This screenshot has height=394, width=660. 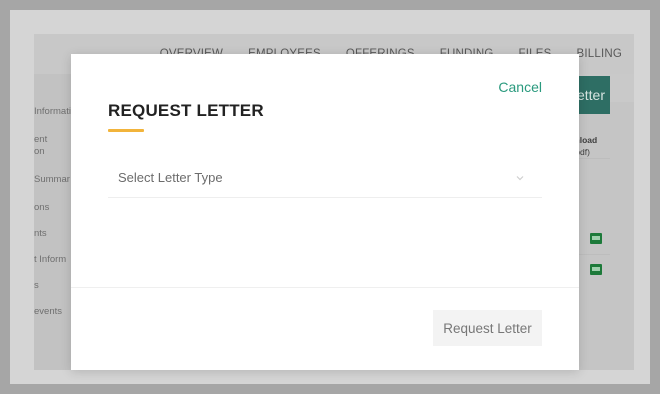 I want to click on modal-title: REQUEST LETTER, so click(x=186, y=110).